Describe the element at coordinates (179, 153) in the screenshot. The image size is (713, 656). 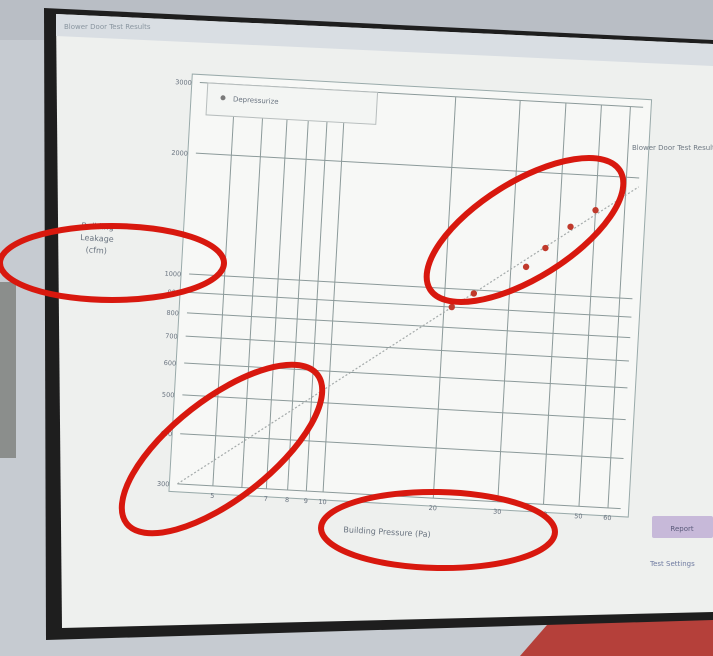
I see `y-tick-label-8: 2000` at that location.